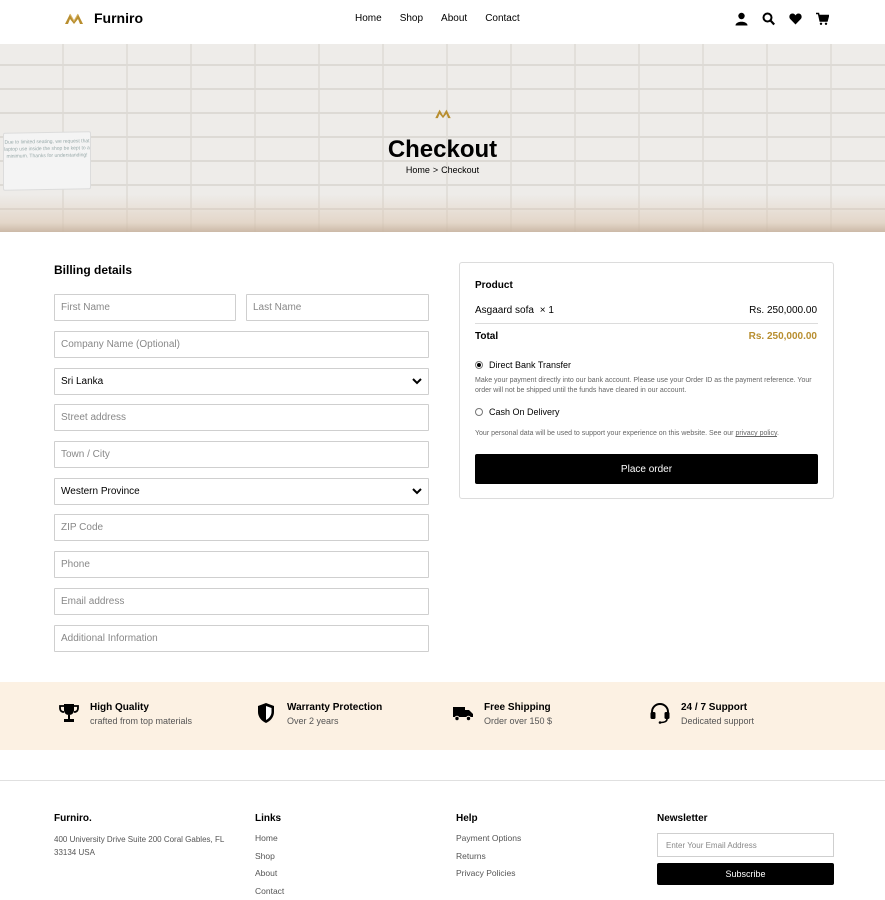 This screenshot has width=885, height=900. What do you see at coordinates (241, 344) in the screenshot?
I see `company-name-input: Company Name (Optional)` at bounding box center [241, 344].